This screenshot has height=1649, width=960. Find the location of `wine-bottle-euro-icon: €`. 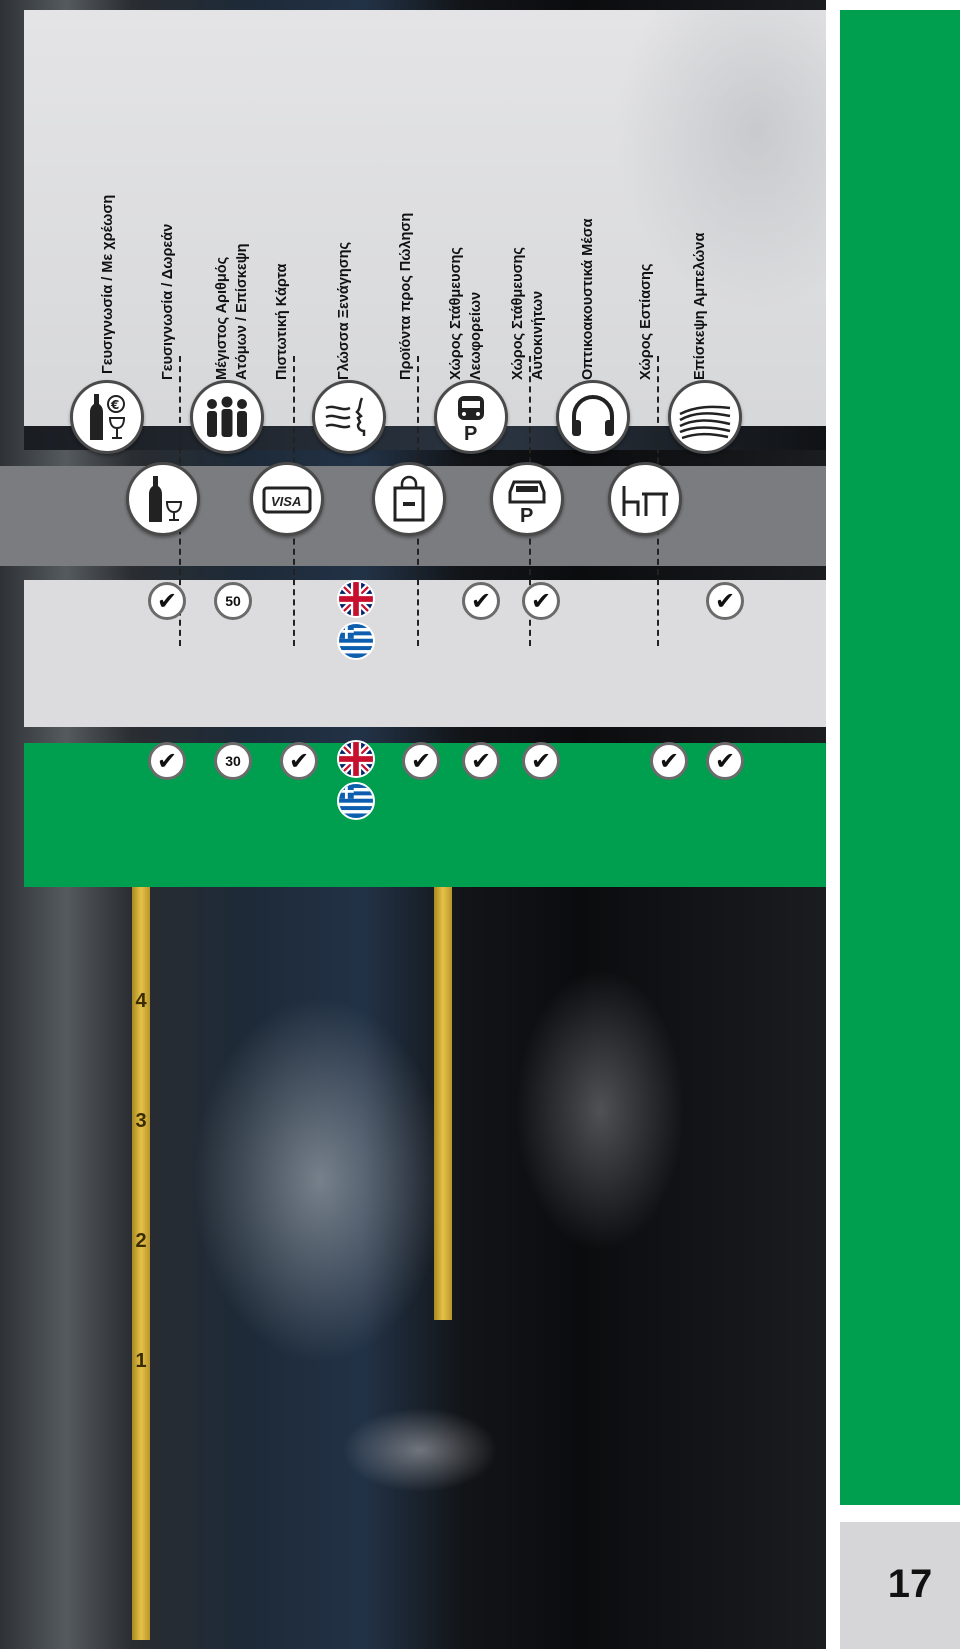

wine-bottle-euro-icon: € is located at coordinates (107, 417).